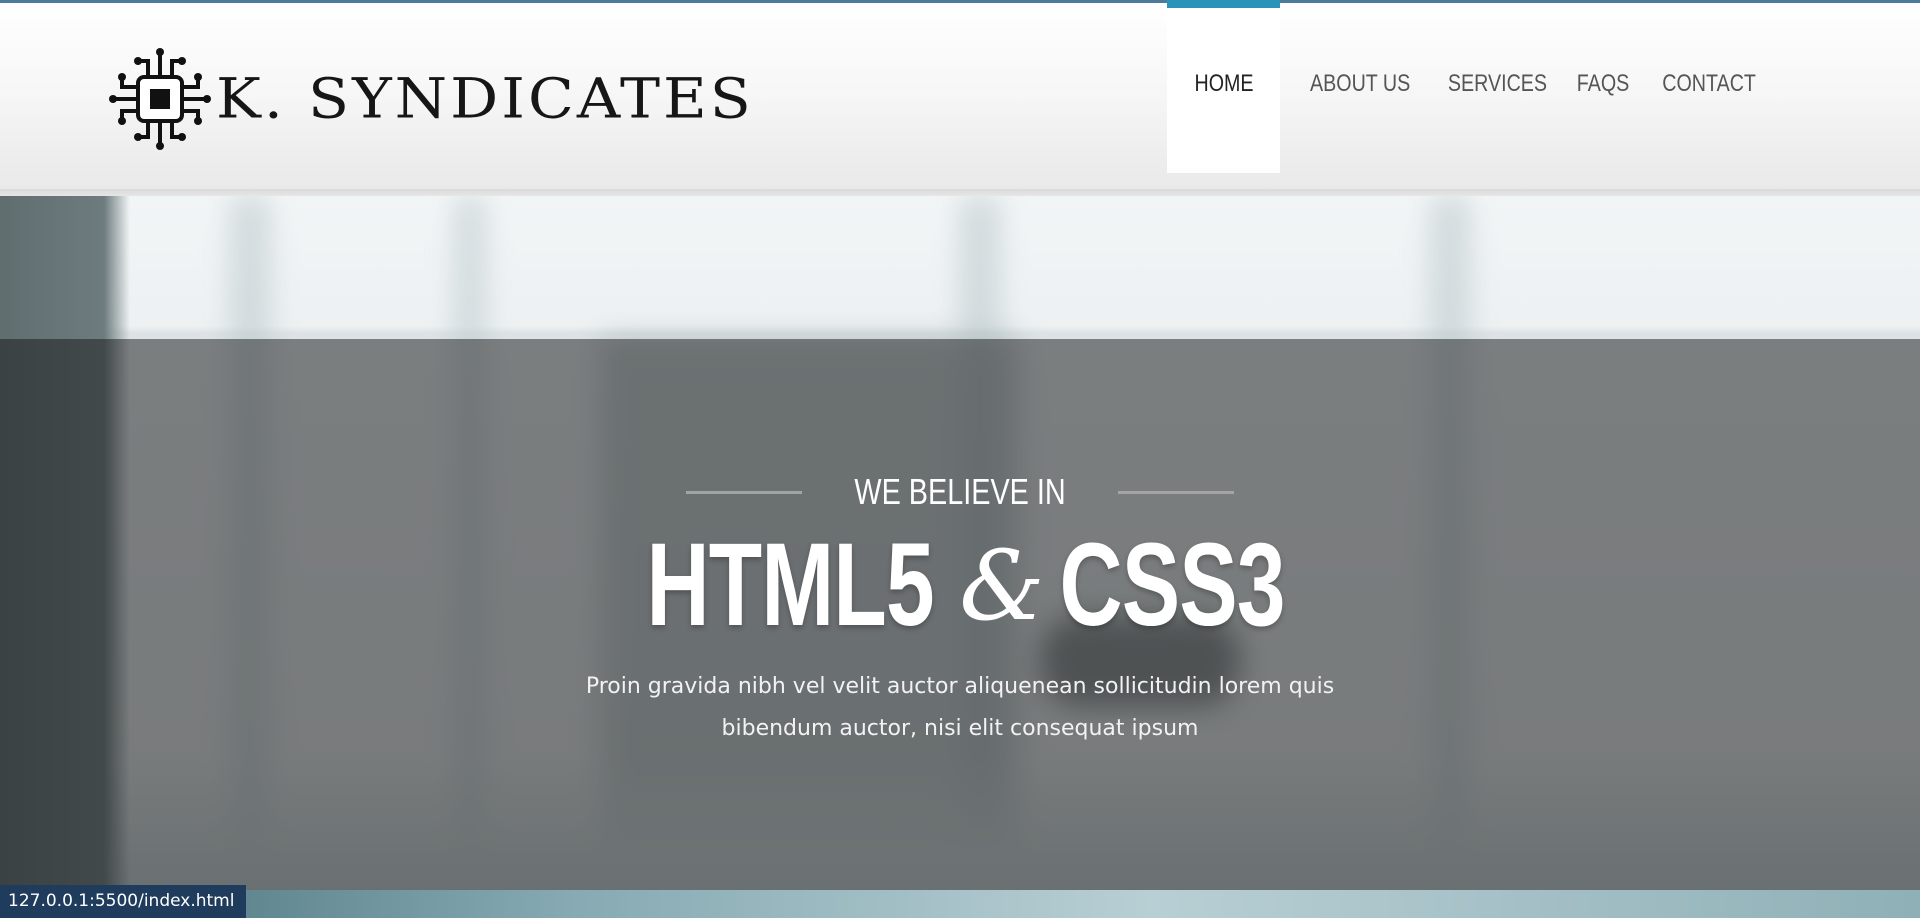  I want to click on nav-item-label: FAQS, so click(1603, 83).